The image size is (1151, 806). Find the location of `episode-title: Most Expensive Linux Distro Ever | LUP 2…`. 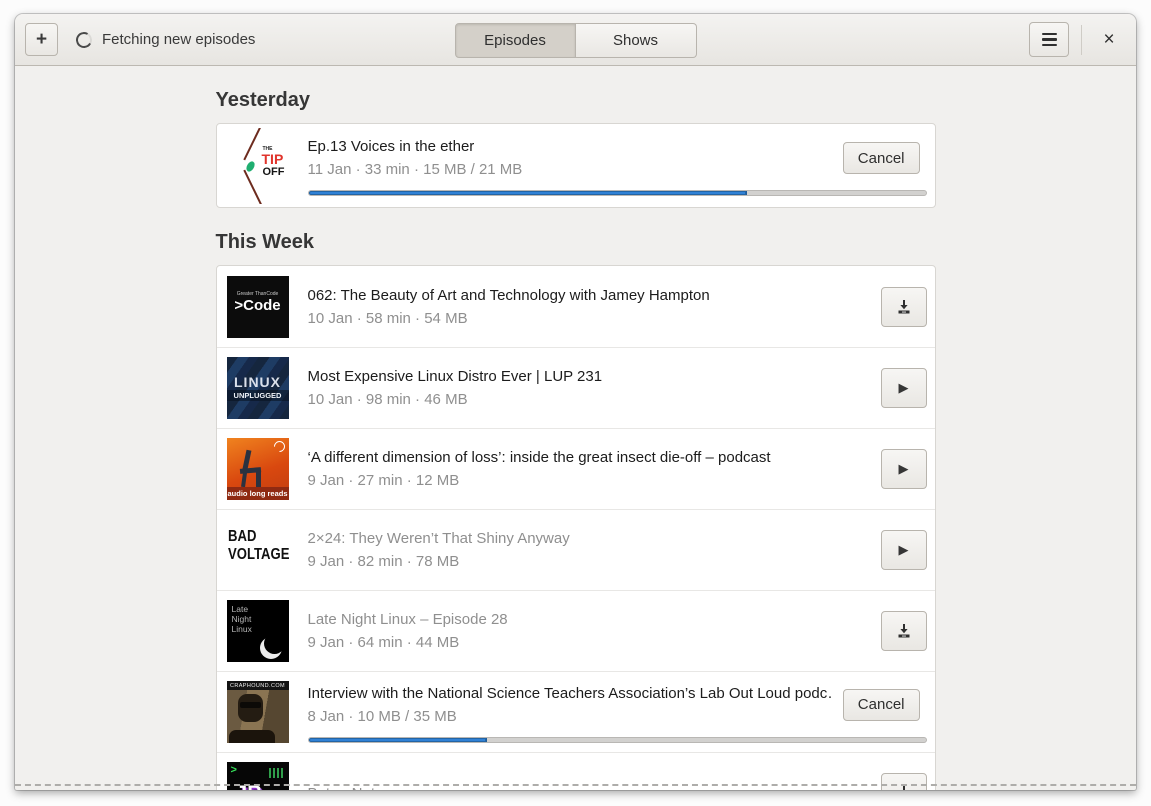

episode-title: Most Expensive Linux Distro Ever | LUP 2… is located at coordinates (455, 376).